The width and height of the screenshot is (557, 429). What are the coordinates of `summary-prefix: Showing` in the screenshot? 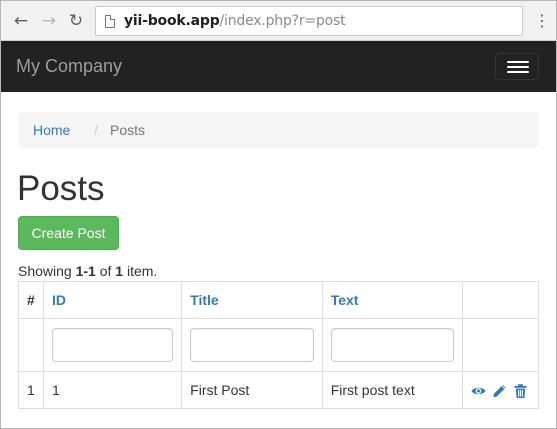 It's located at (47, 271).